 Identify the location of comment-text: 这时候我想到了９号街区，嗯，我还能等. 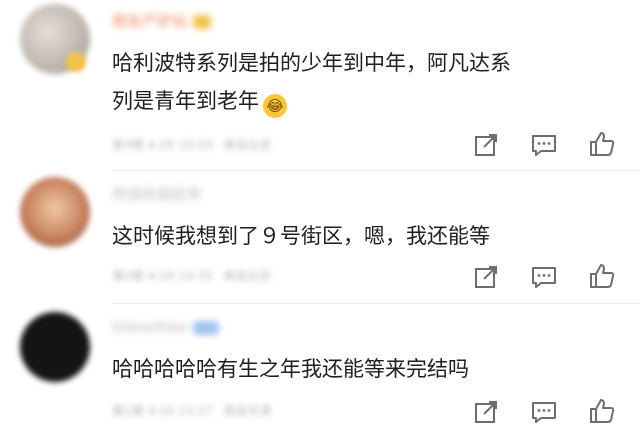
(372, 236).